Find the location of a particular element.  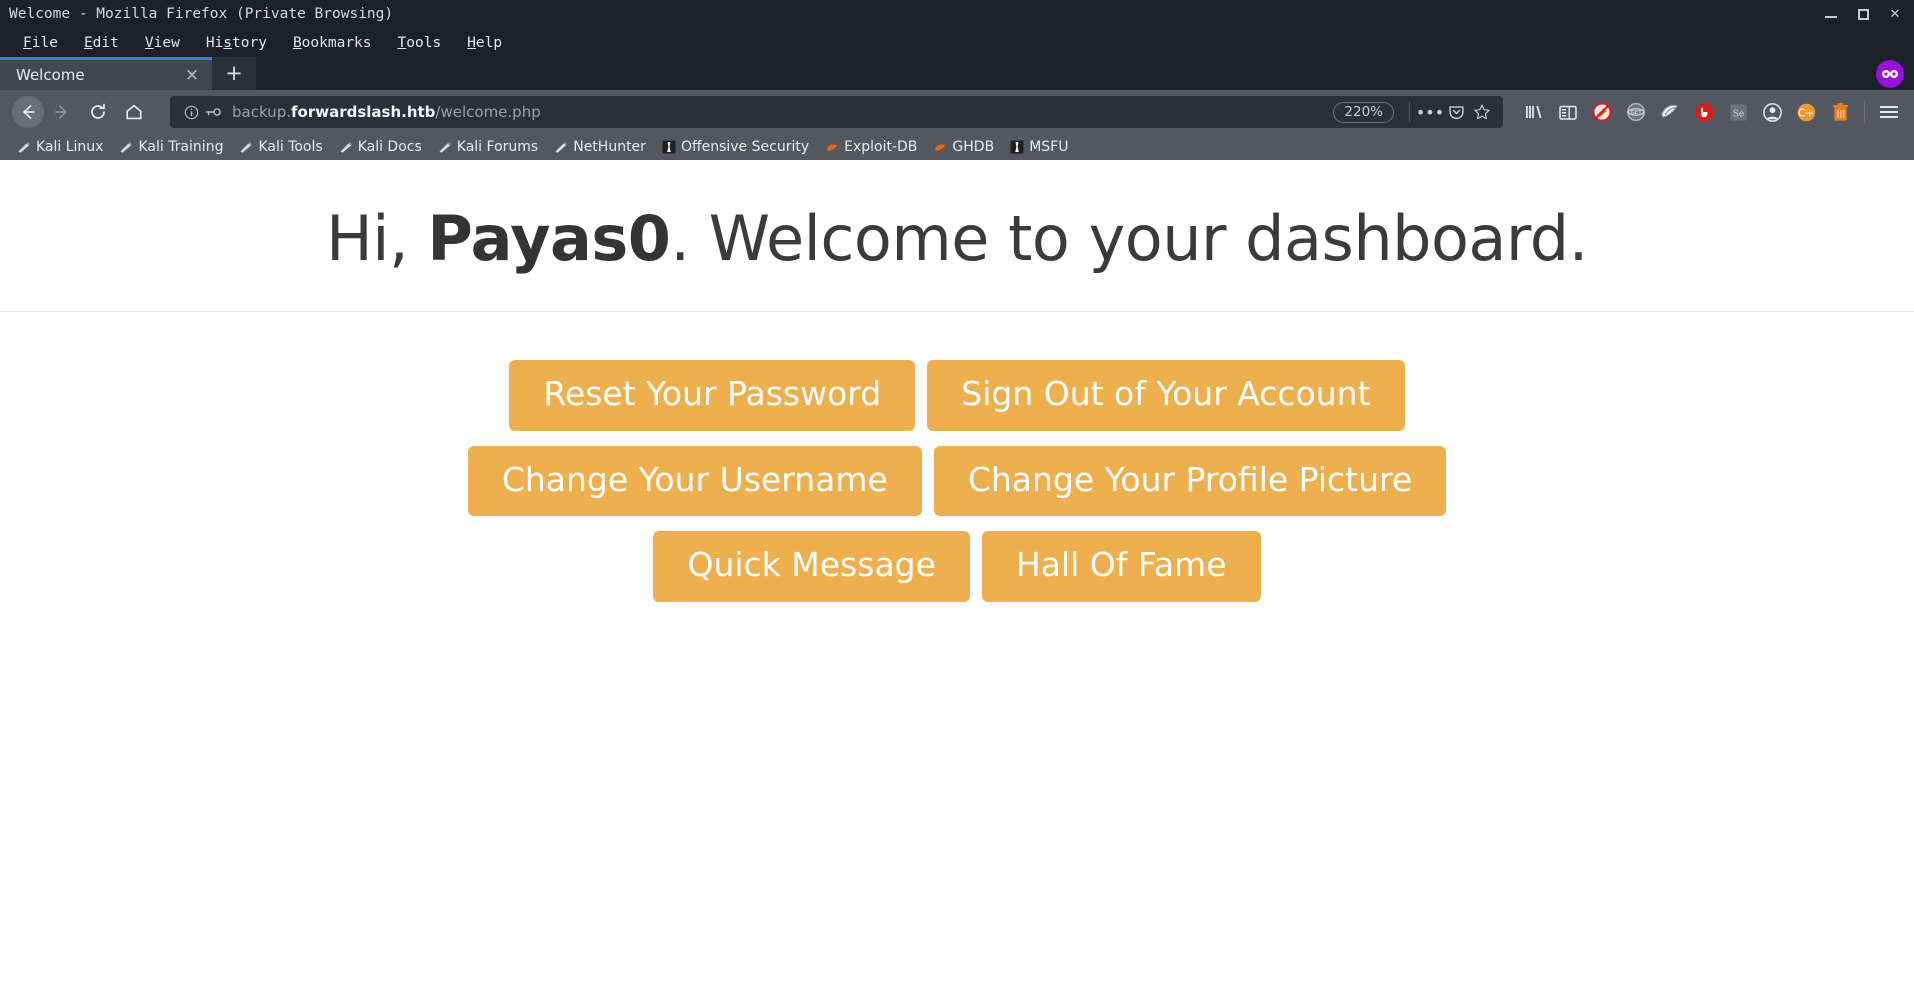

sidebar-icon is located at coordinates (1568, 112).